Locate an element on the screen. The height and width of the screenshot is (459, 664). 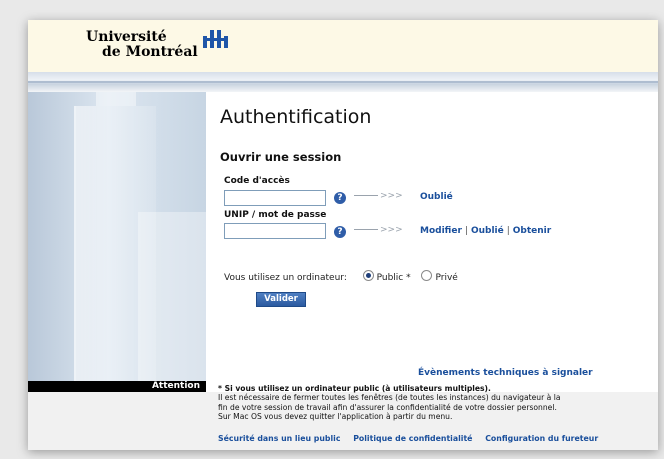
password-obtain-link: Obtenir is located at coordinates (532, 231).